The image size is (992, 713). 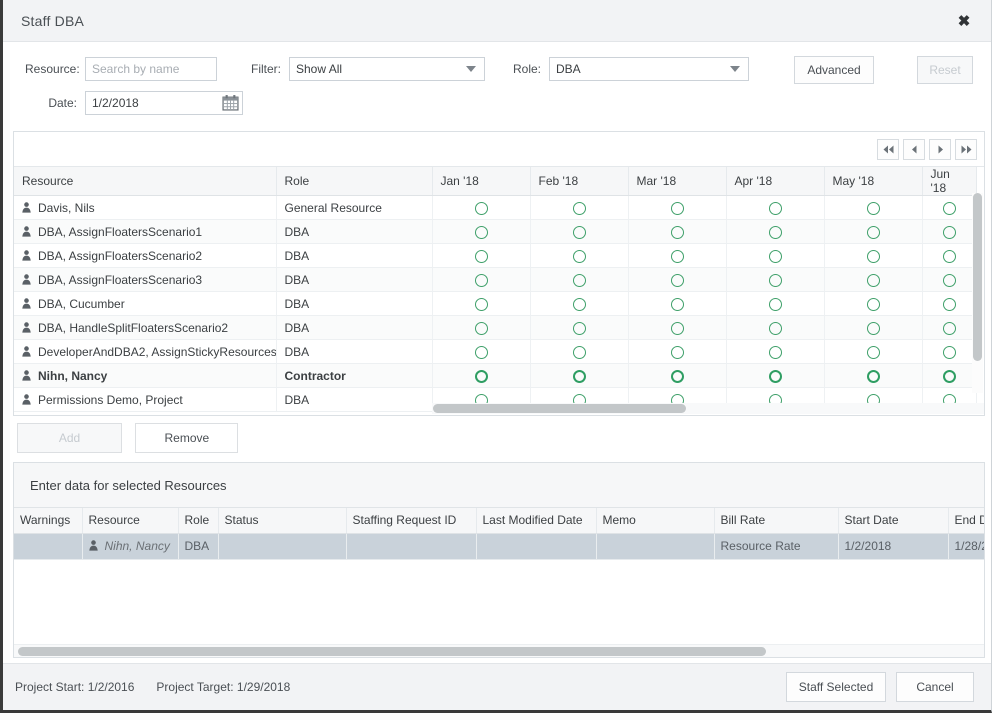 What do you see at coordinates (677, 181) in the screenshot?
I see `grid-col-mar18: Mar '18` at bounding box center [677, 181].